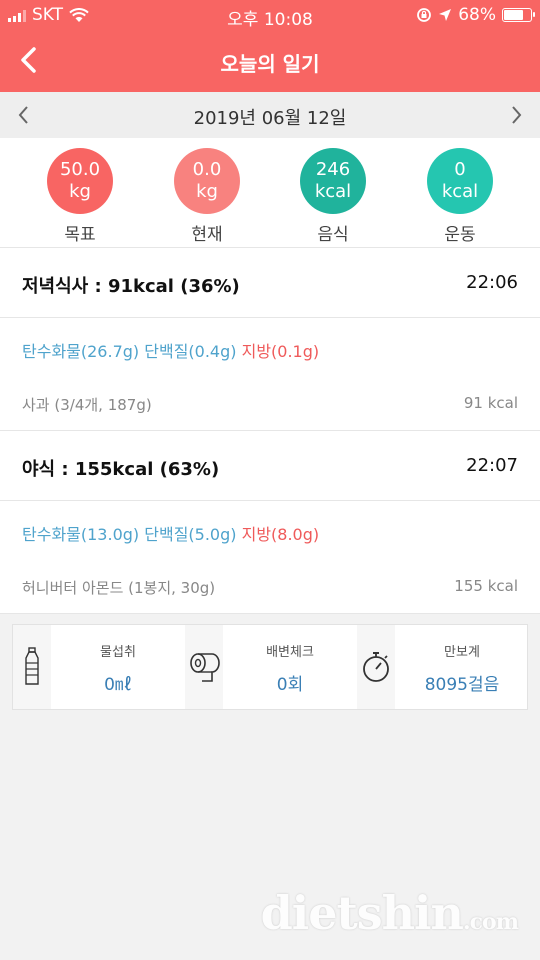 This screenshot has width=540, height=960. What do you see at coordinates (207, 191) in the screenshot?
I see `current-unit: kg` at bounding box center [207, 191].